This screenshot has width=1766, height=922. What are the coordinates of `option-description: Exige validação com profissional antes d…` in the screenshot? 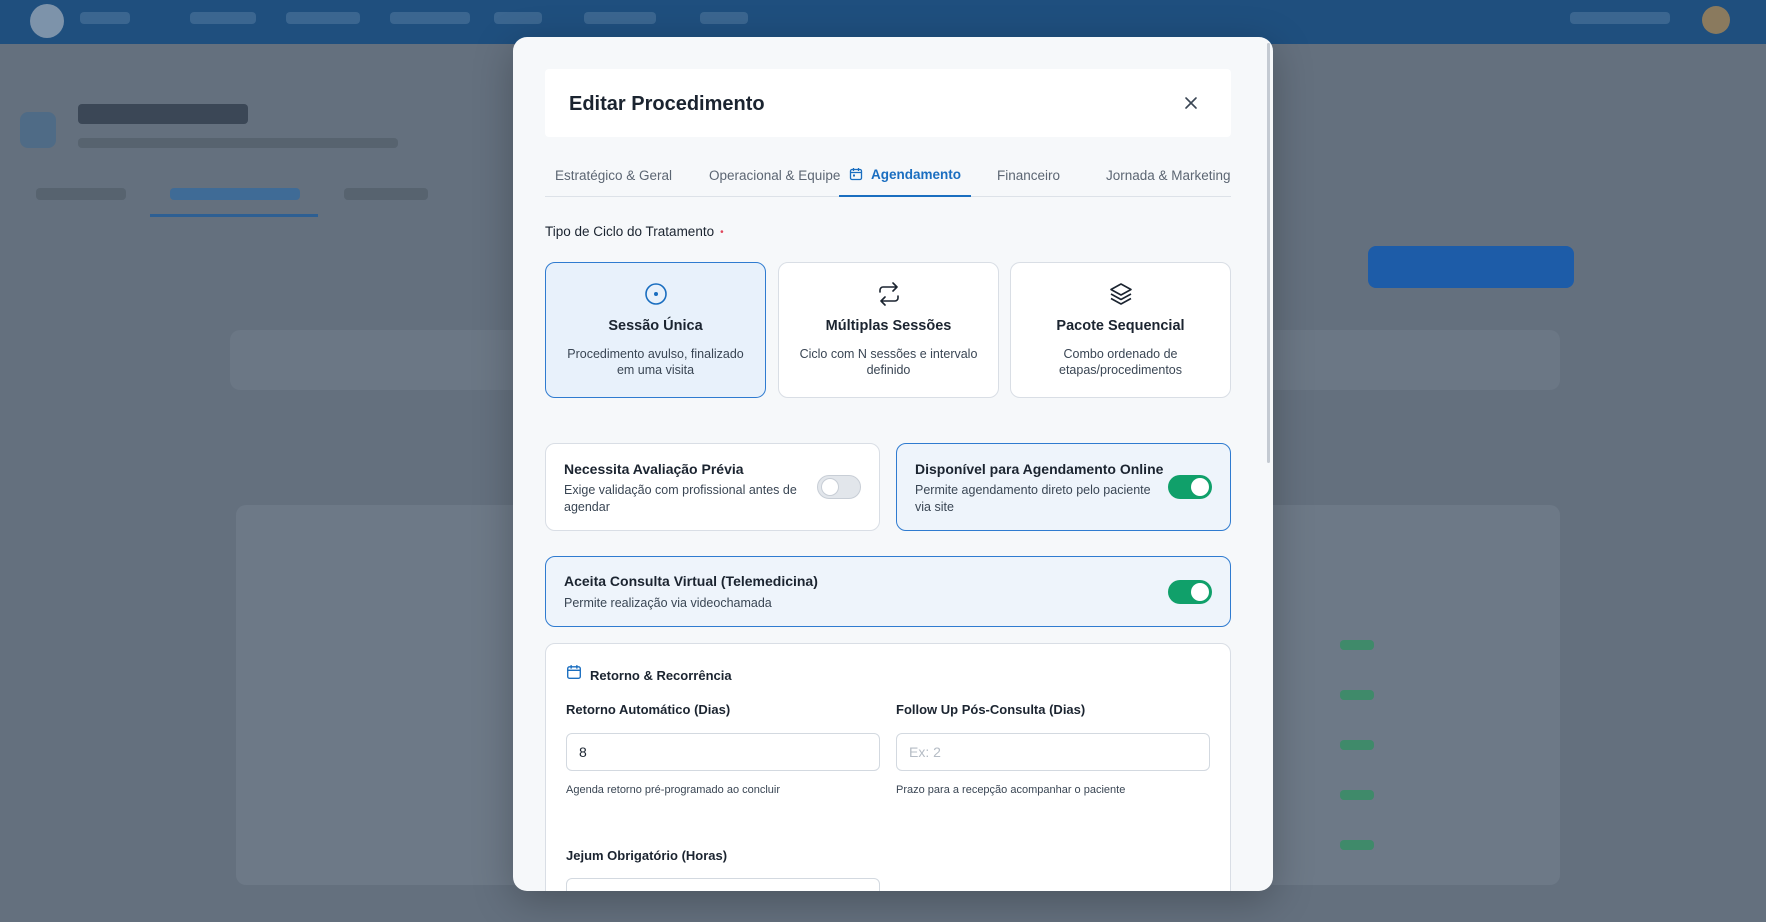 It's located at (680, 498).